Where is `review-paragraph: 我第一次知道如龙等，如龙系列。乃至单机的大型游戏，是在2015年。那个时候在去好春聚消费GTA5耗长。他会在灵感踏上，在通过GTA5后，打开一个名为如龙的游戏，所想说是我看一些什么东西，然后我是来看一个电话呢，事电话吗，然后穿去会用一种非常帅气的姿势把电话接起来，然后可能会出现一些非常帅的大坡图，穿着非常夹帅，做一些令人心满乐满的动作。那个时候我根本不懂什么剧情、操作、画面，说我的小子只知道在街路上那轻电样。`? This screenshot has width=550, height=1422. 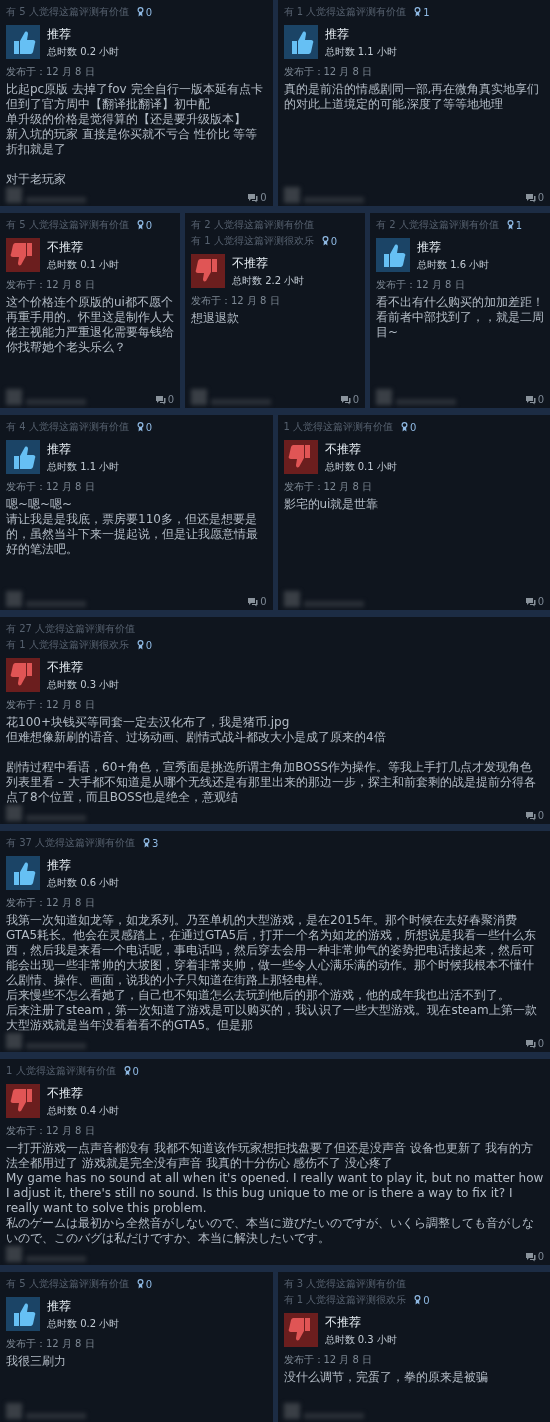 review-paragraph: 我第一次知道如龙等，如龙系列。乃至单机的大型游戏，是在2015年。那个时候在去好春聚消费GTA5耗长。他会在灵感踏上，在通过GTA5后，打开一个名为如龙的游戏，所想说是我看一些什么东西，然后我是来看一个电话呢，事电话吗，然后穿去会用一种非常帅气的姿势把电话接起来，然后可能会出现一些非常帅的大坡图，穿着非常夹帅，做一些令人心满乐满的动作。那个时候我根本不懂什么剧情、操作、画面，说我的小子只知道在街路上那轻电样。 is located at coordinates (272, 950).